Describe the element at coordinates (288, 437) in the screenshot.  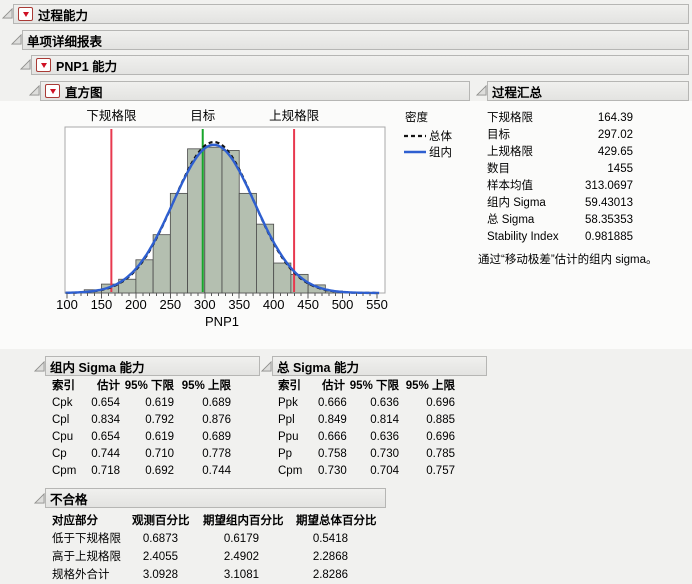
I see `cell: Ppu` at that location.